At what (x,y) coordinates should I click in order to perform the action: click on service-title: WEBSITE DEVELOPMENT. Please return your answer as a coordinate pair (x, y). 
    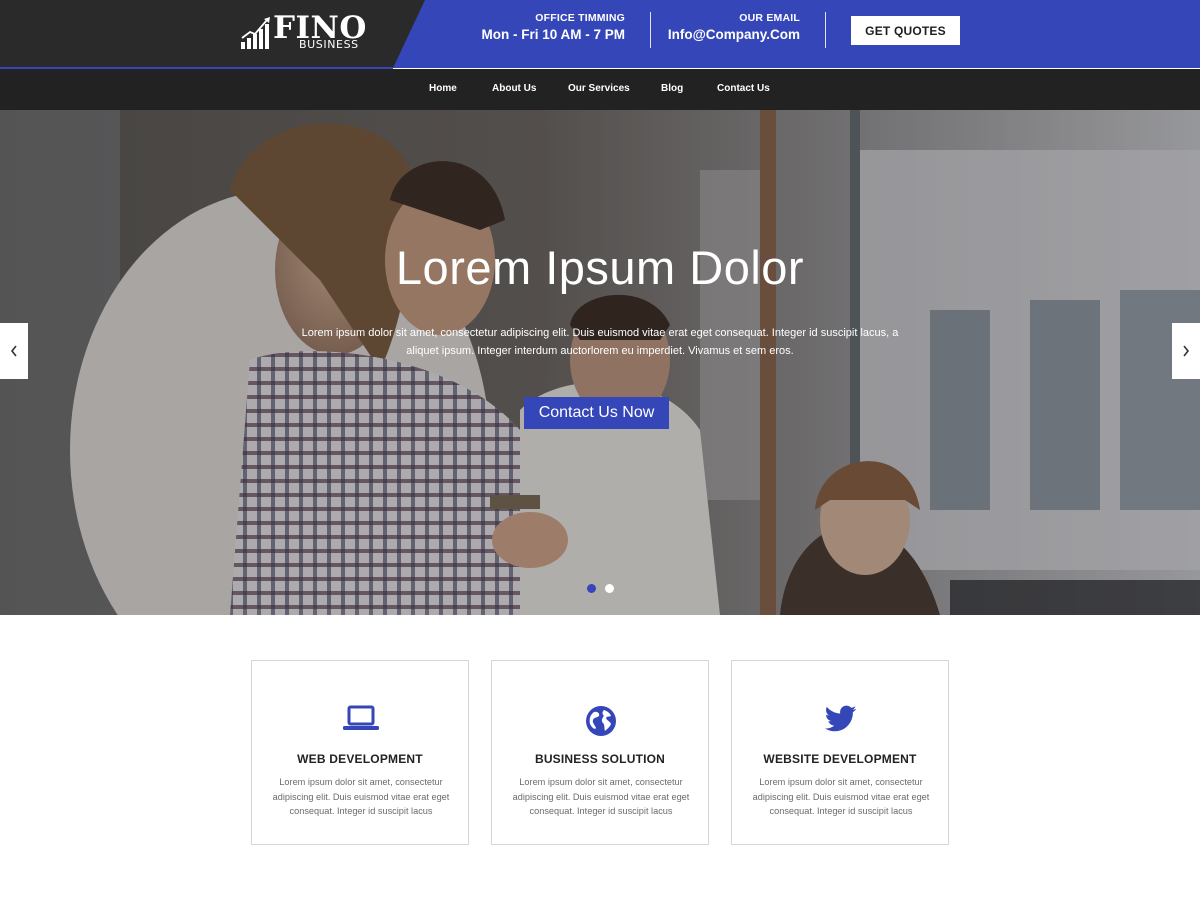
    Looking at the image, I should click on (840, 759).